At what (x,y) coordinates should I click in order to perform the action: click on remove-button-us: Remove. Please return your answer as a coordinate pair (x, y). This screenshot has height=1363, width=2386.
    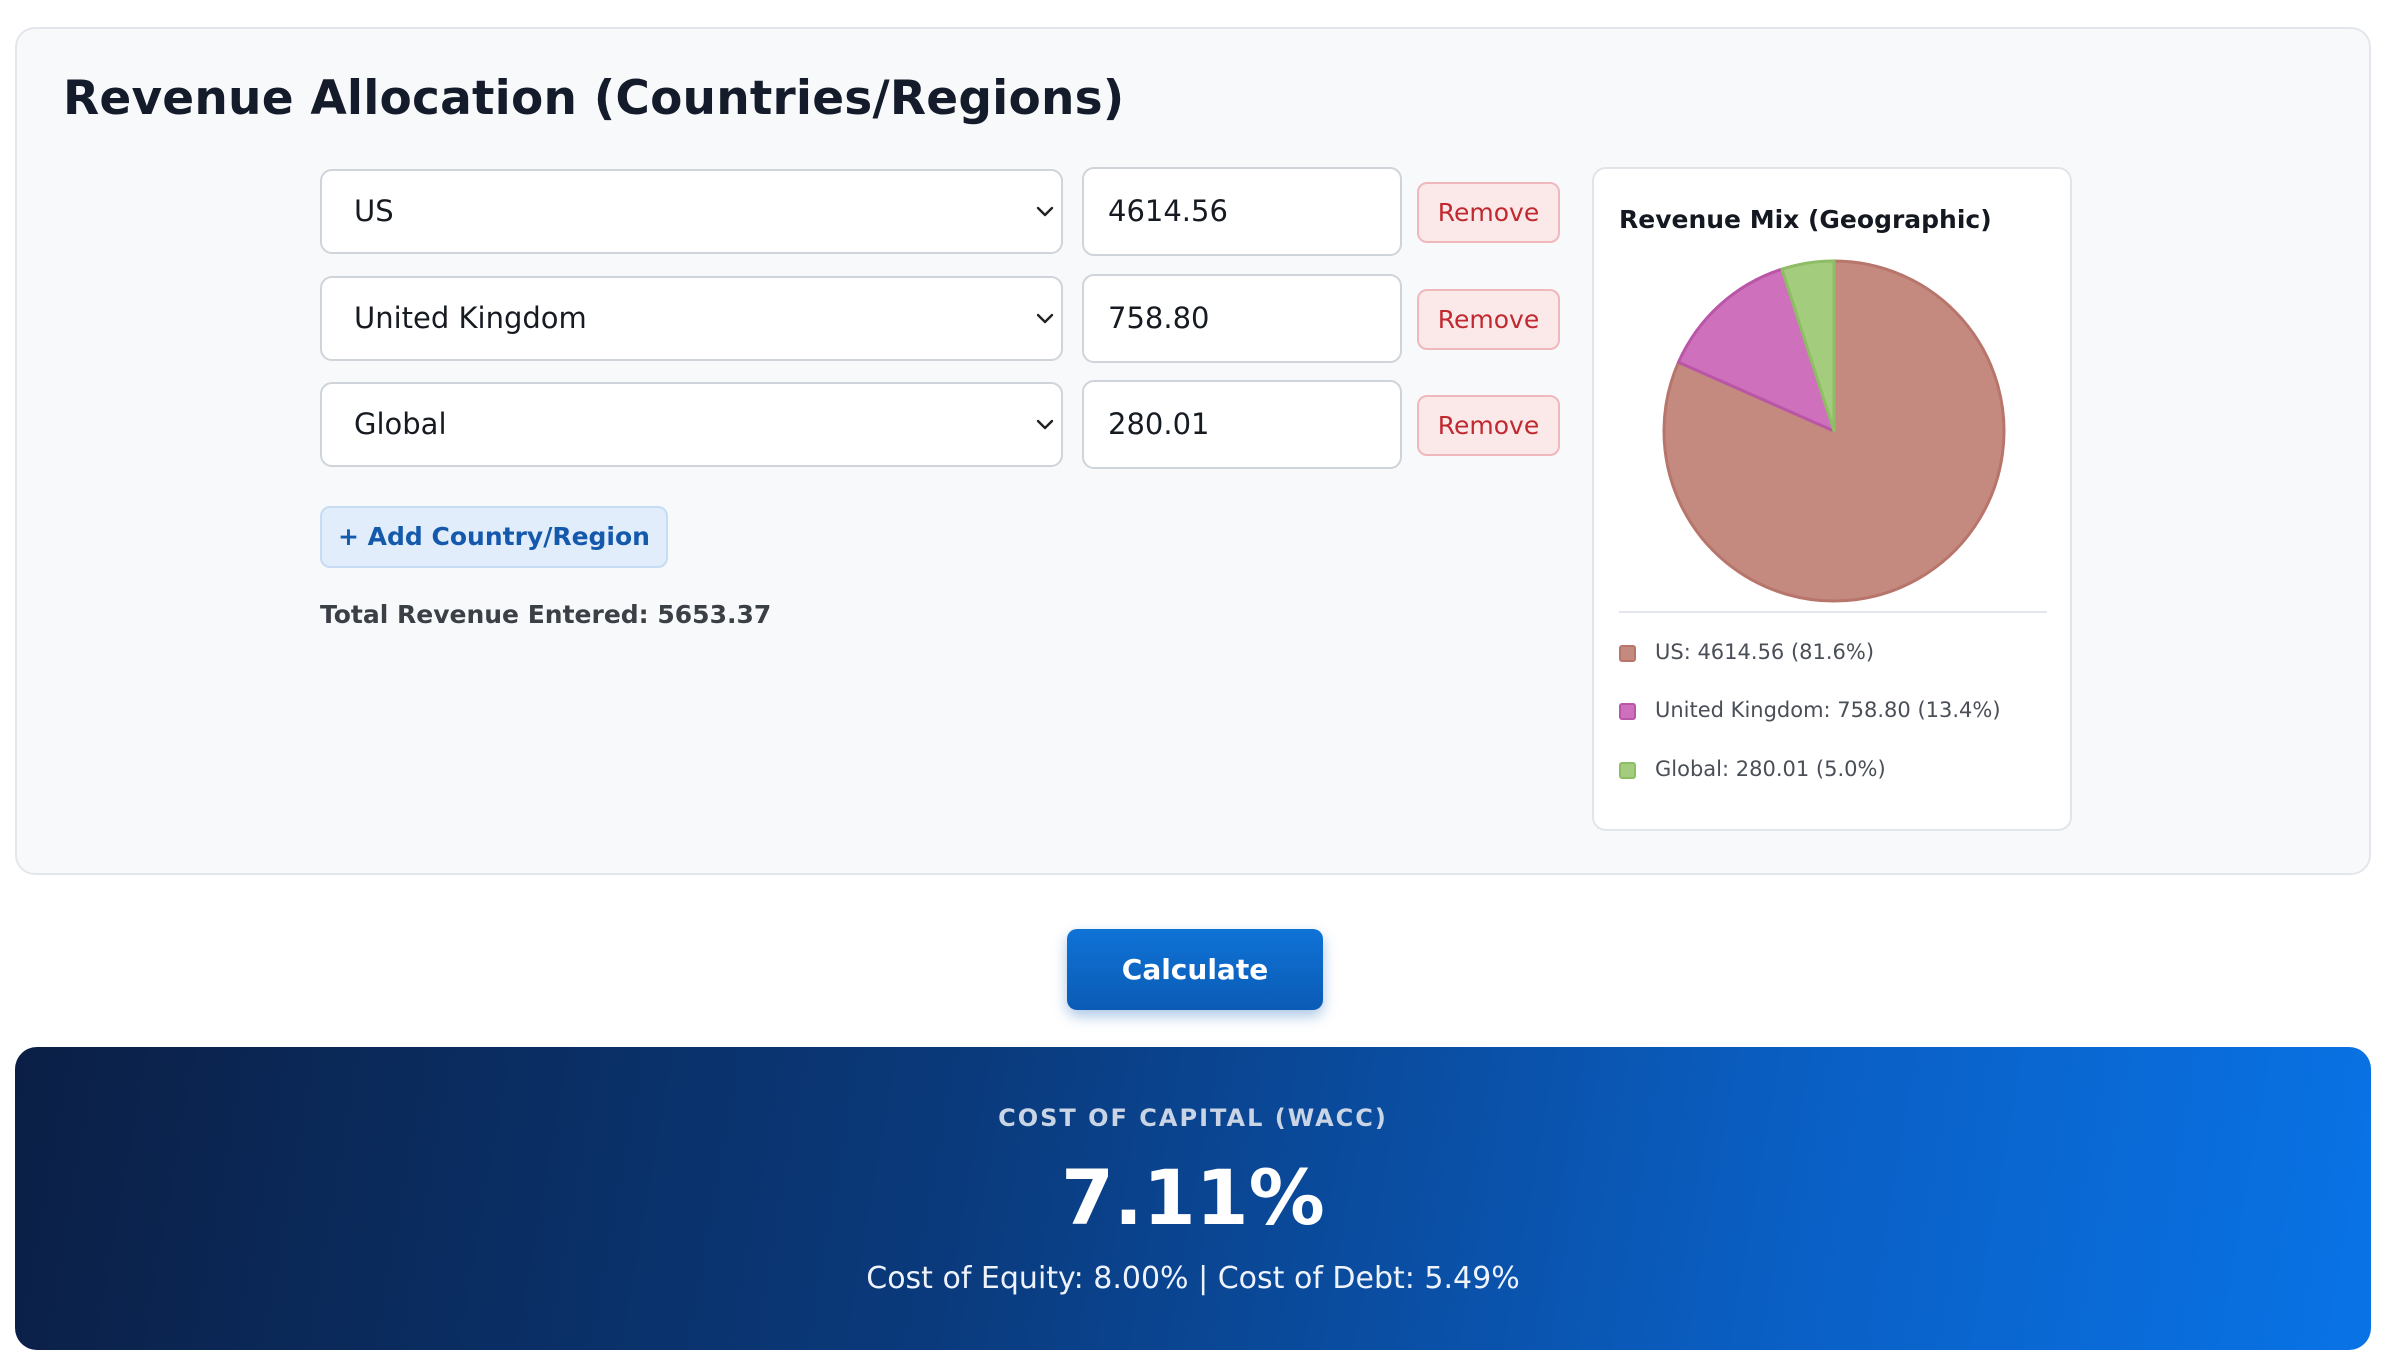
    Looking at the image, I should click on (1488, 212).